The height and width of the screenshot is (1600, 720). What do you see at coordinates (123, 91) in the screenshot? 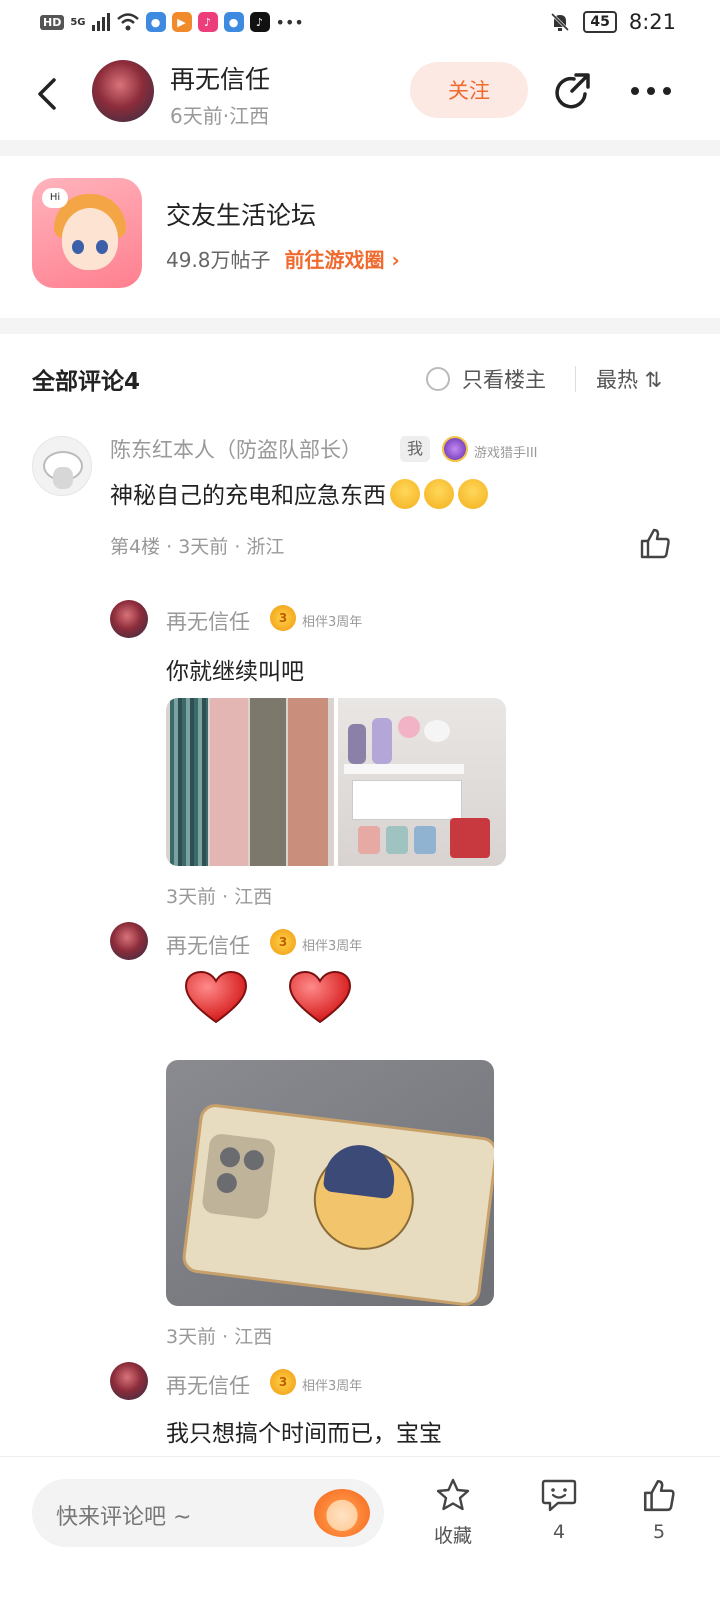
I see `author-avatar` at bounding box center [123, 91].